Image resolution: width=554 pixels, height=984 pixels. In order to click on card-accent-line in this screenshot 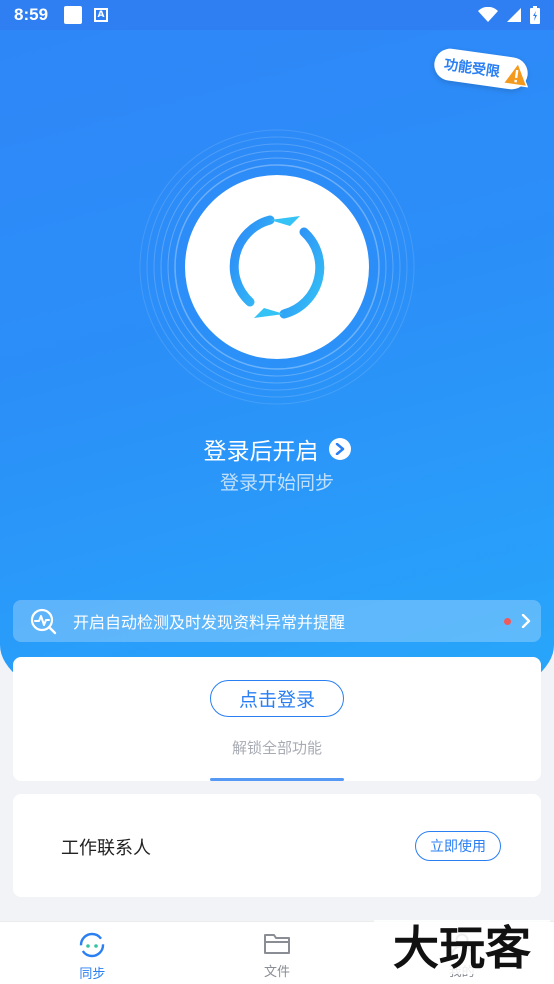, I will do `click(277, 779)`.